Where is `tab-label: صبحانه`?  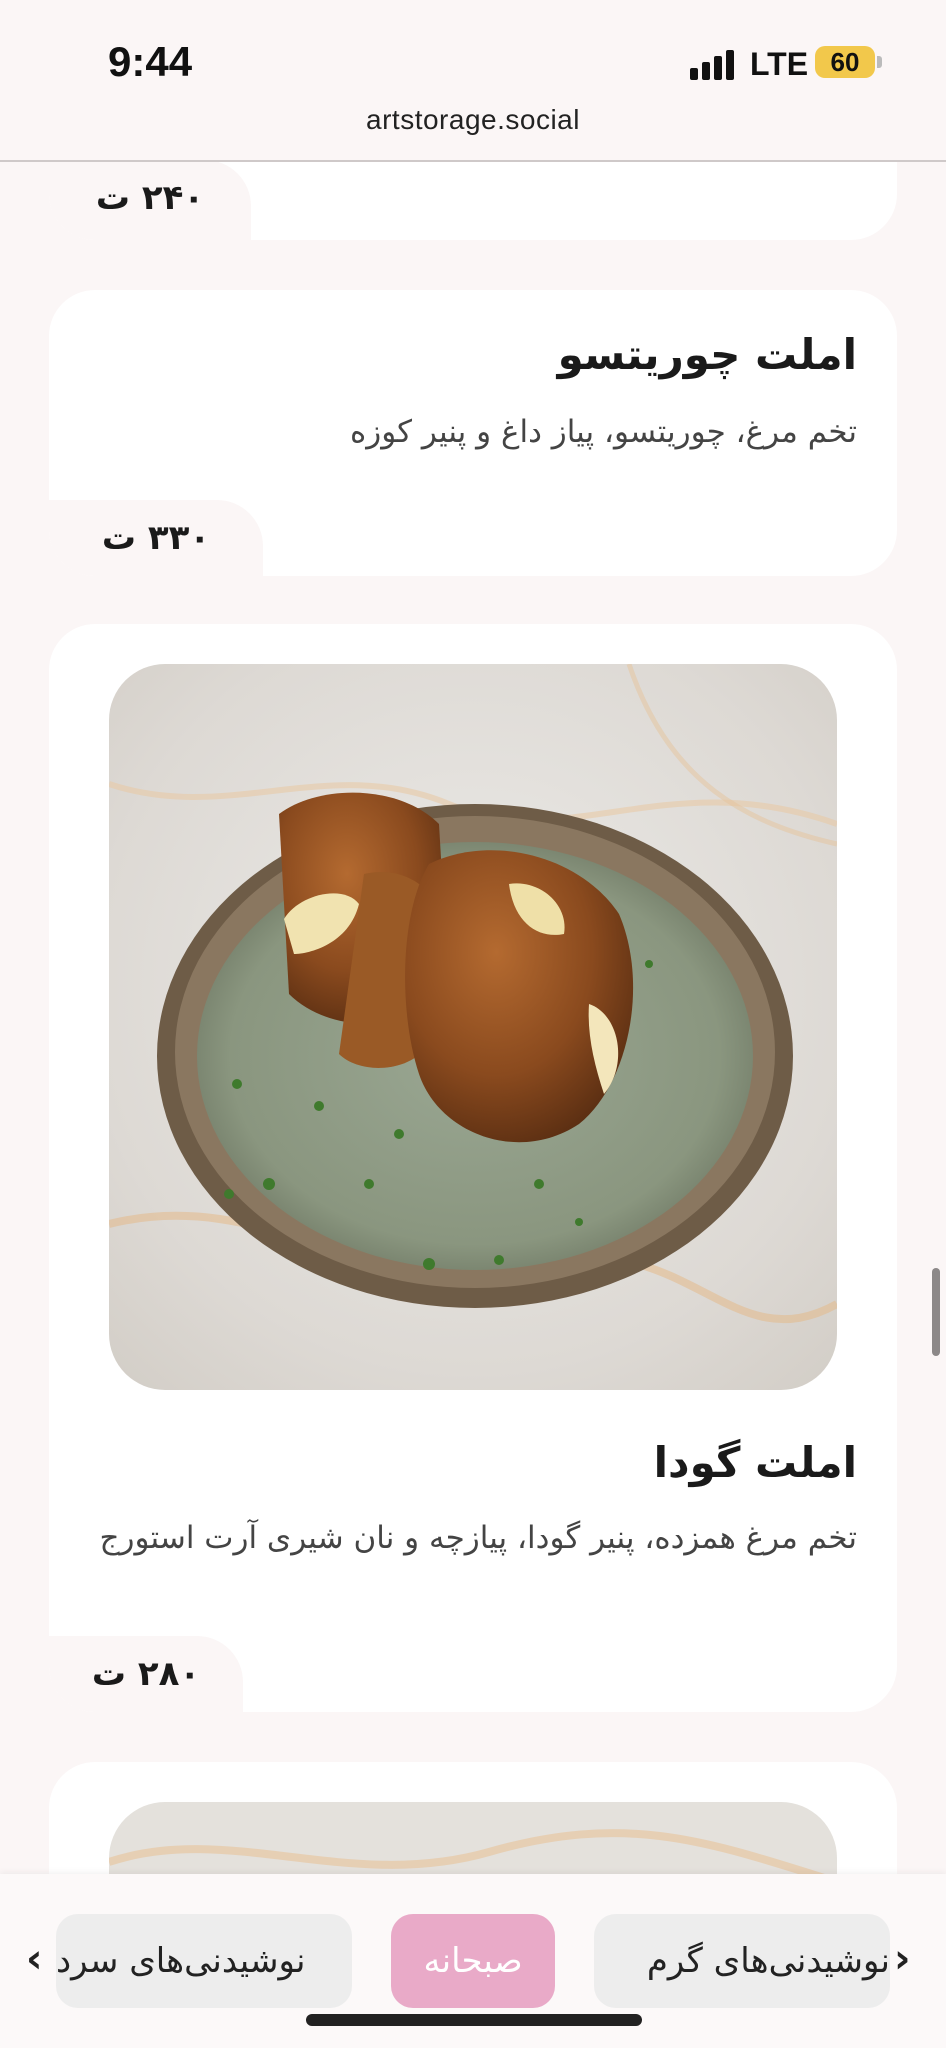 tab-label: صبحانه is located at coordinates (473, 1961).